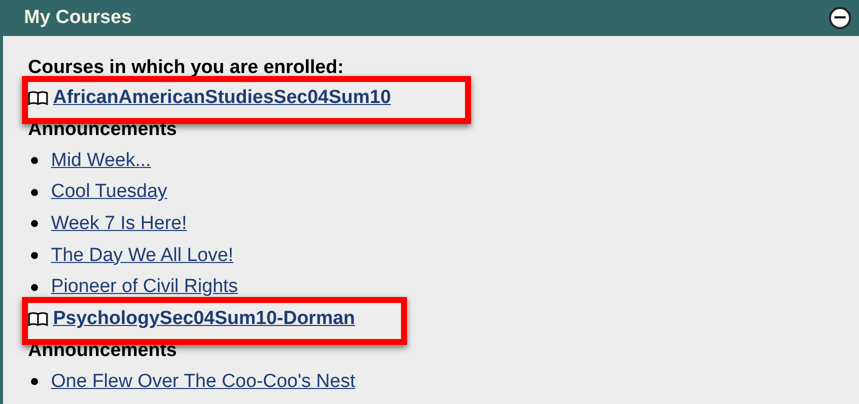  Describe the element at coordinates (840, 18) in the screenshot. I see `collapse-button: −` at that location.